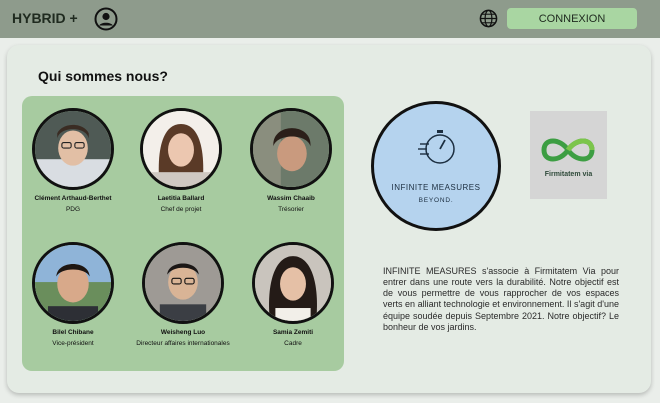 Image resolution: width=660 pixels, height=403 pixels. Describe the element at coordinates (73, 209) in the screenshot. I see `member-role: PDG` at that location.